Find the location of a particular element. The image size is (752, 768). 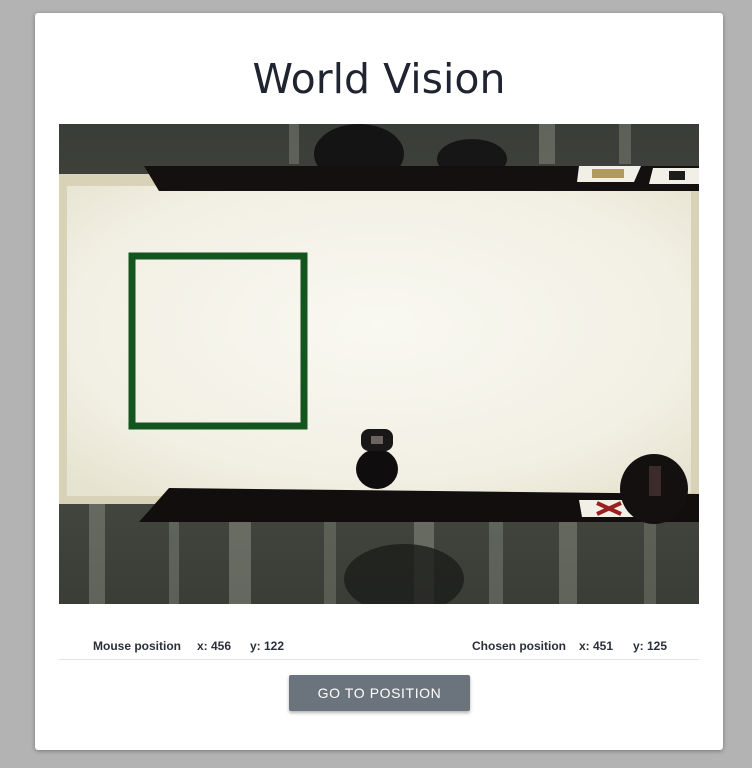

mouse-position-y: y: 122 is located at coordinates (267, 646).